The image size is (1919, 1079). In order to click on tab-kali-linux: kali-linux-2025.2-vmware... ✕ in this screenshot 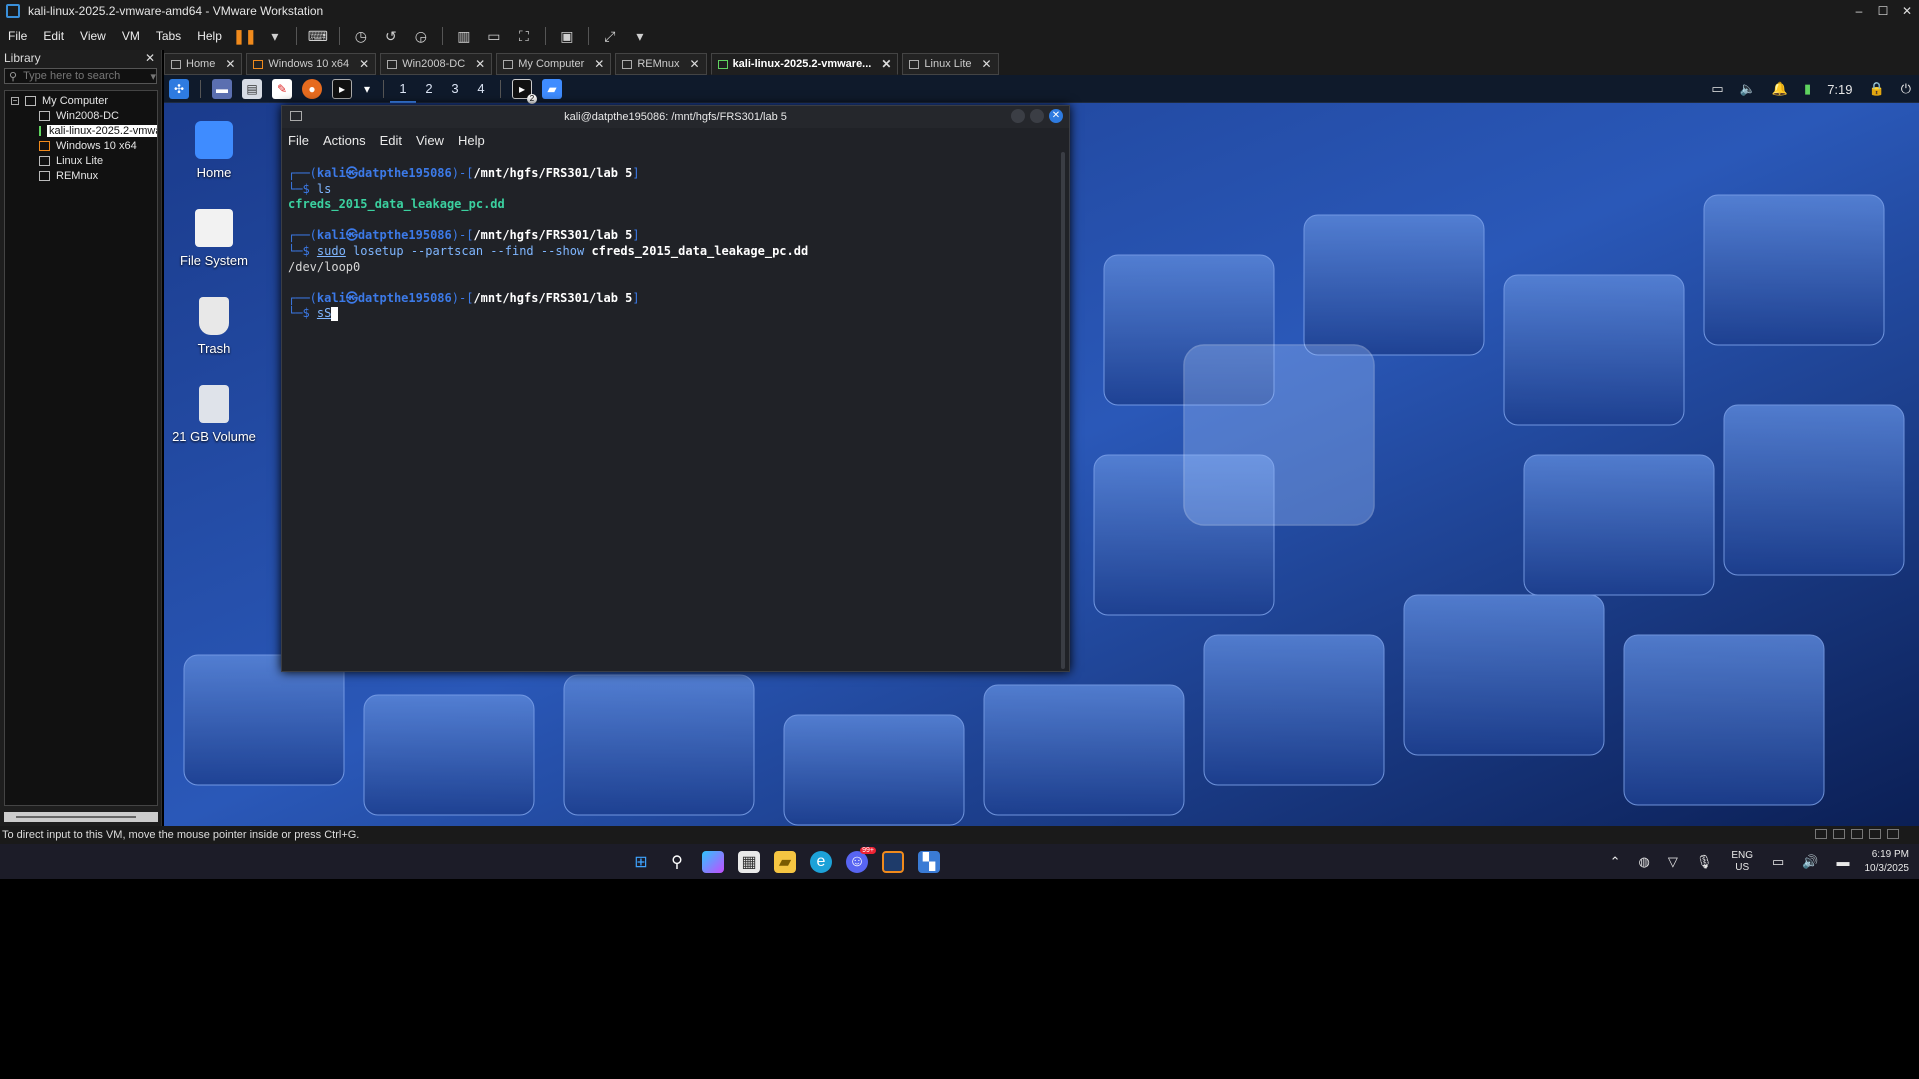, I will do `click(804, 64)`.